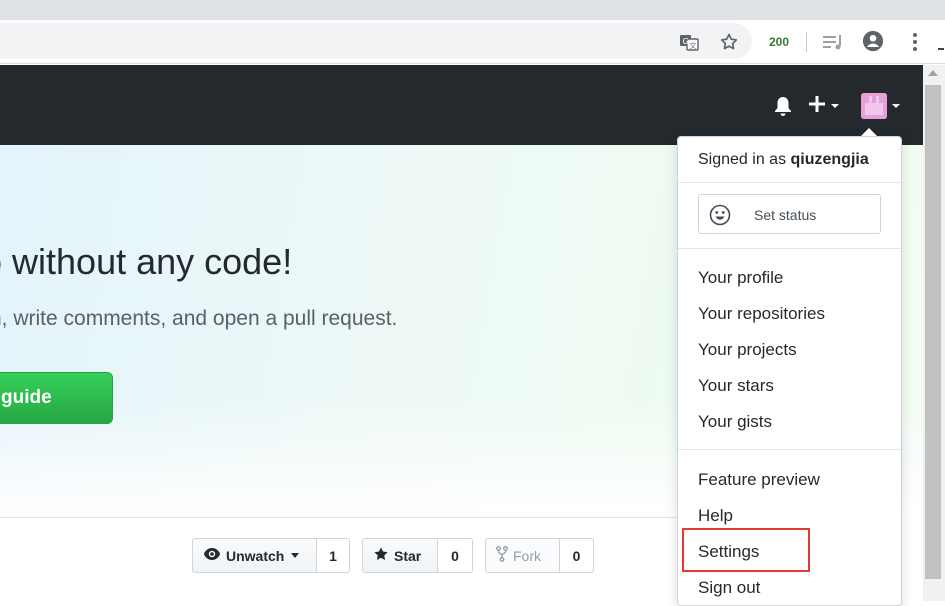 The height and width of the screenshot is (606, 945). What do you see at coordinates (747, 350) in the screenshot?
I see `menu-item-your-projects: Your projects` at bounding box center [747, 350].